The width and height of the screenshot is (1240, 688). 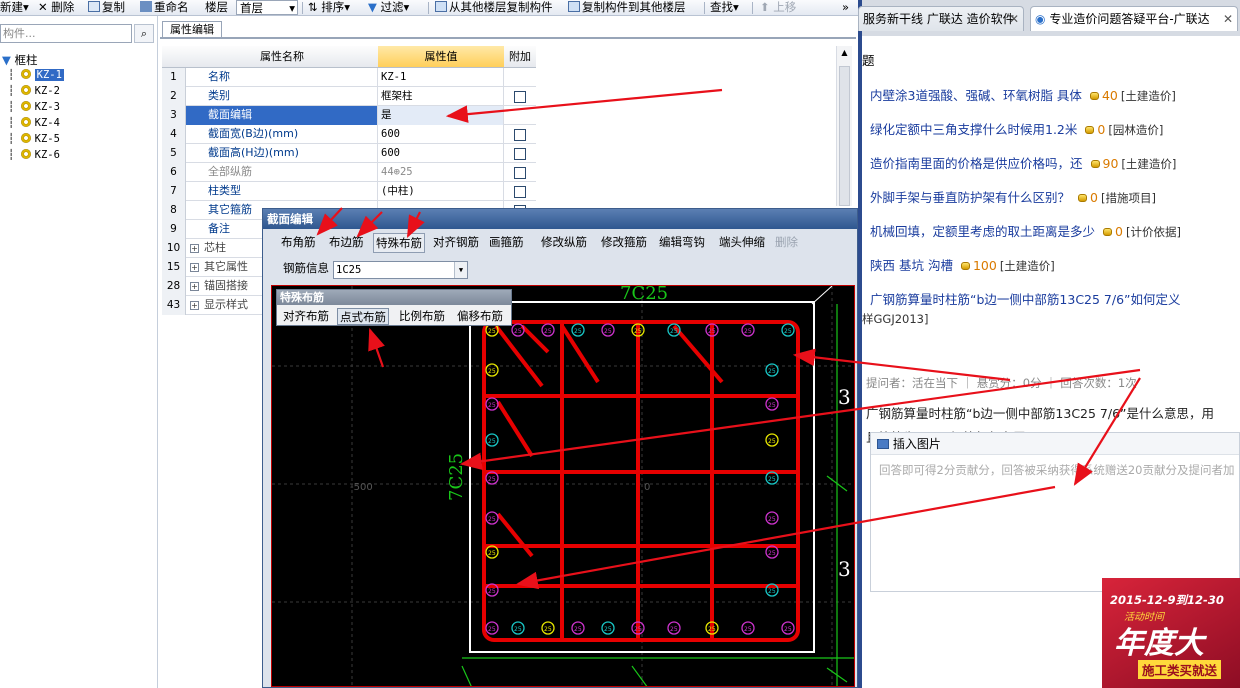 I want to click on tab-faq-platform: ◉ 专业造价问题答疑平台-广联达 ✕, so click(x=1134, y=18).